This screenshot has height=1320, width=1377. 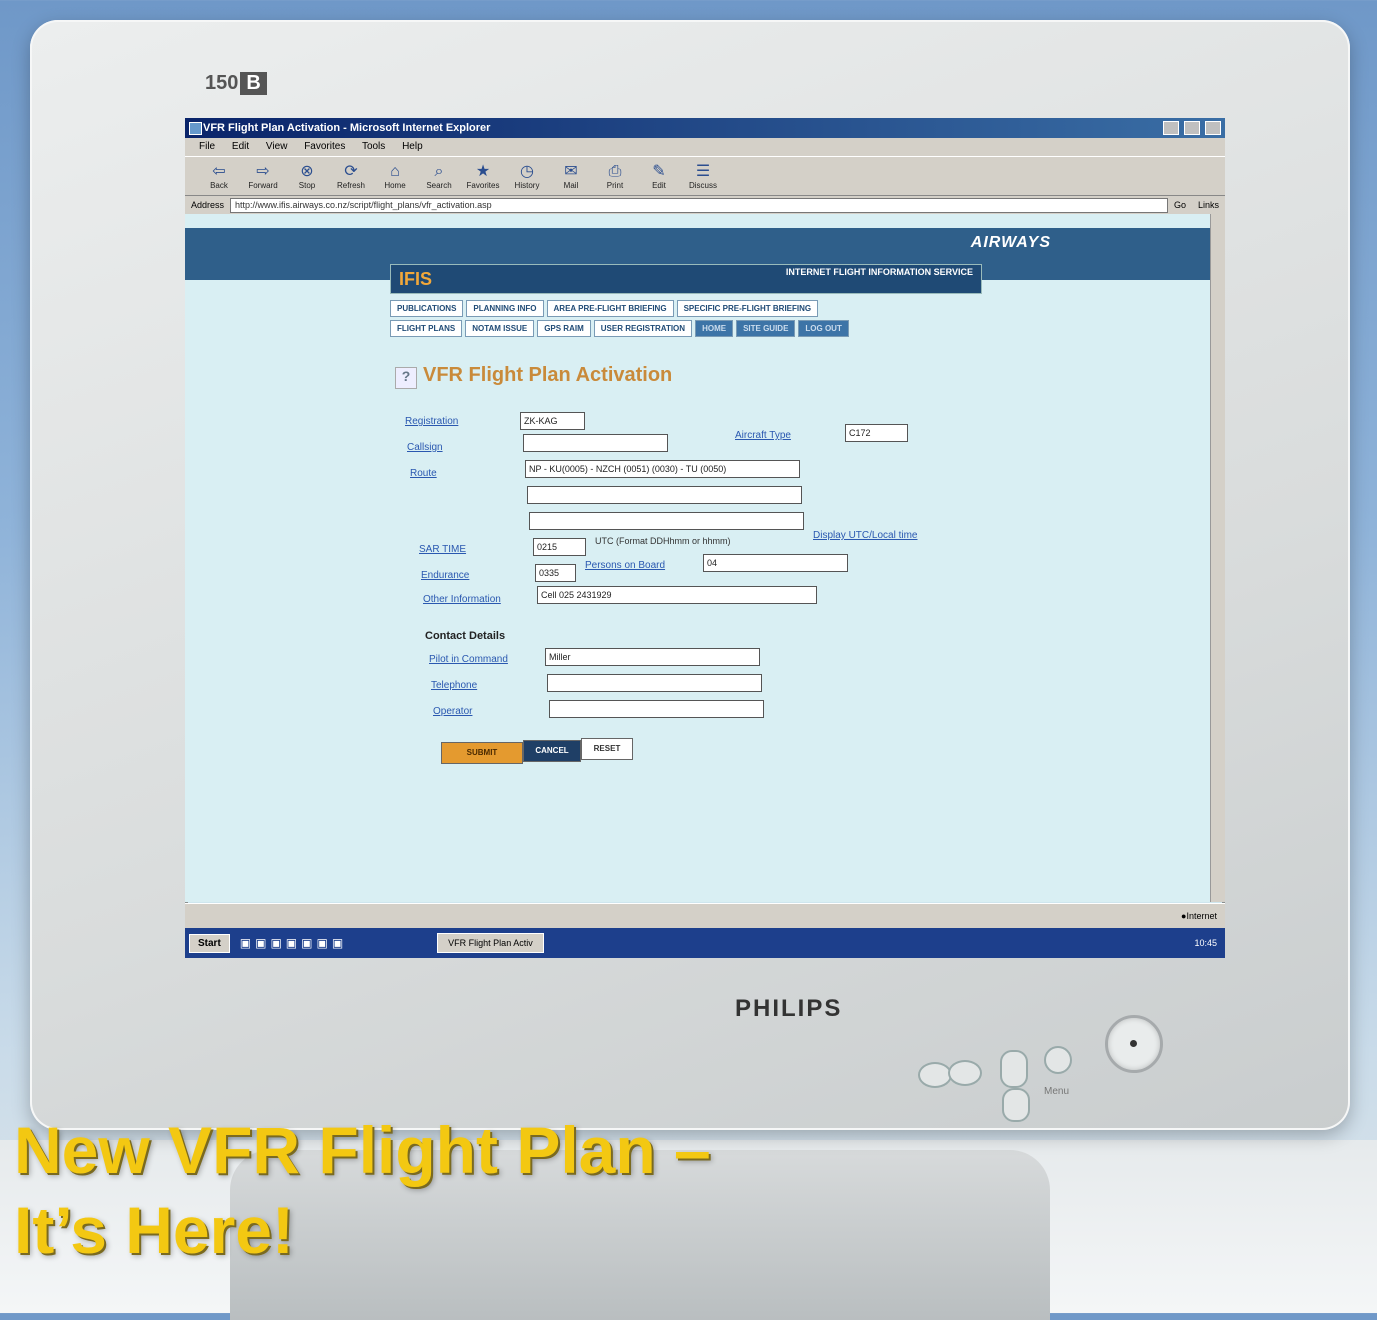 I want to click on menu-tools: Tools, so click(x=373, y=146).